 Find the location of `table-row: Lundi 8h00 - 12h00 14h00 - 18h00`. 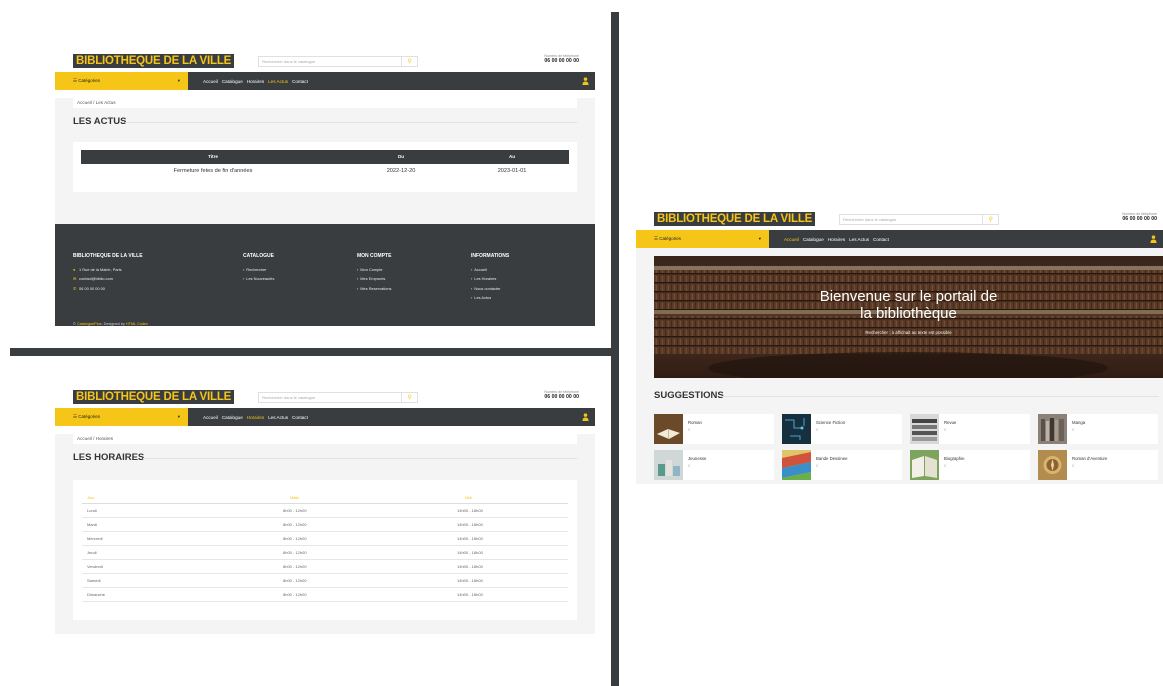

table-row: Lundi 8h00 - 12h00 14h00 - 18h00 is located at coordinates (325, 511).